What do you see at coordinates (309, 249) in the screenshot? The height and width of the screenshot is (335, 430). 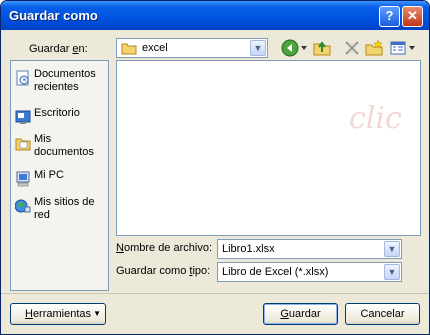 I see `filename-field: Libro1.xlsx ▼` at bounding box center [309, 249].